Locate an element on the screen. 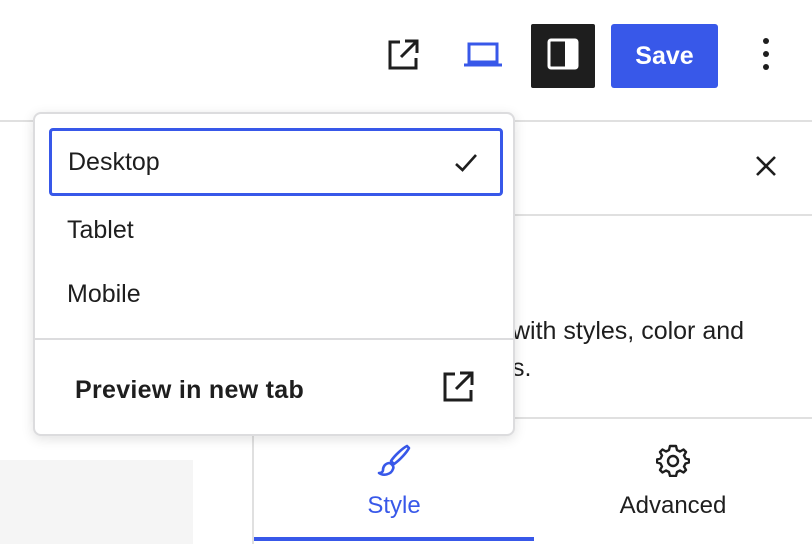  menu-item-desktop-label: Desktop is located at coordinates (114, 161).